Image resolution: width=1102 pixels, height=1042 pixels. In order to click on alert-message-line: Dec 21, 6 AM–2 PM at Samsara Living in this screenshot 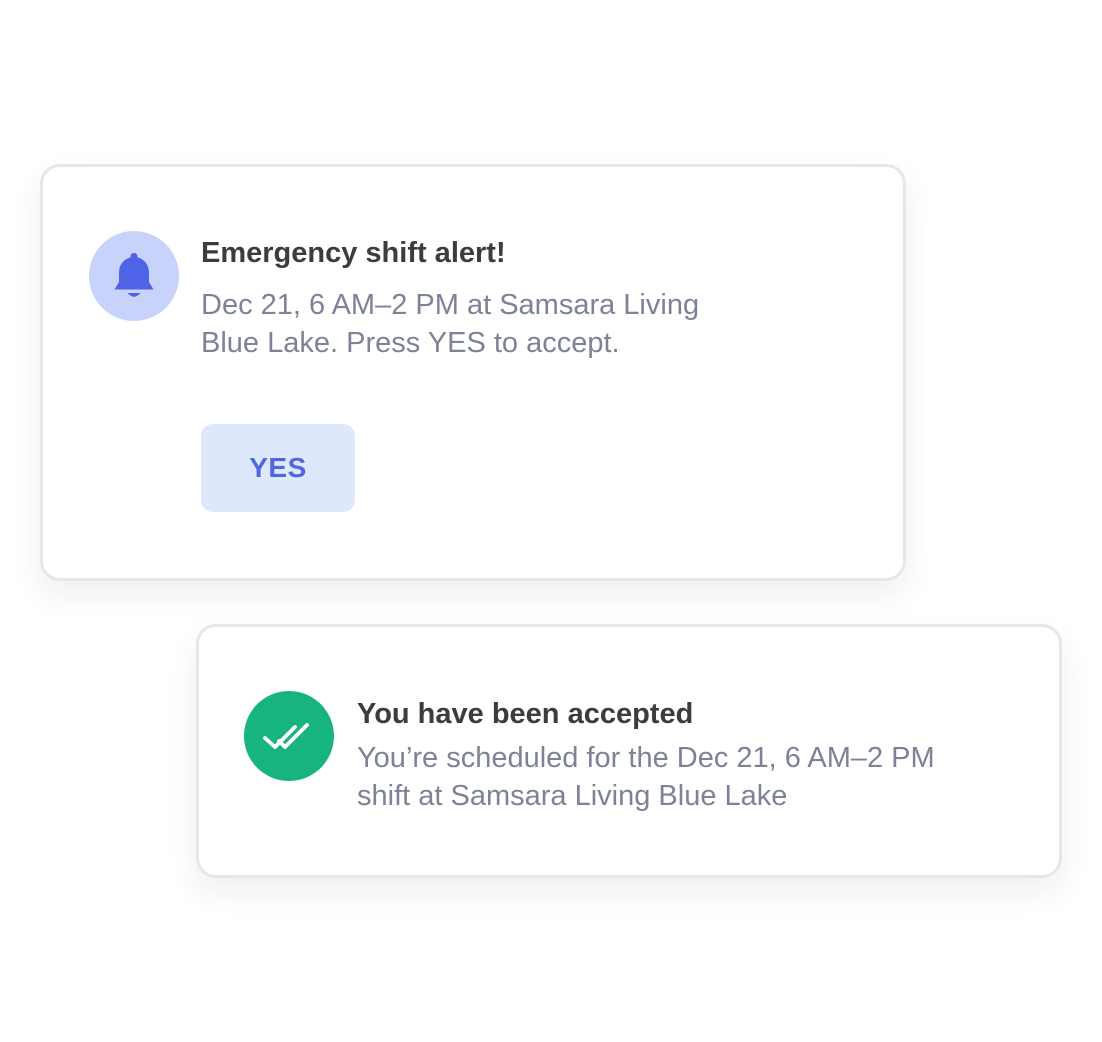, I will do `click(450, 305)`.